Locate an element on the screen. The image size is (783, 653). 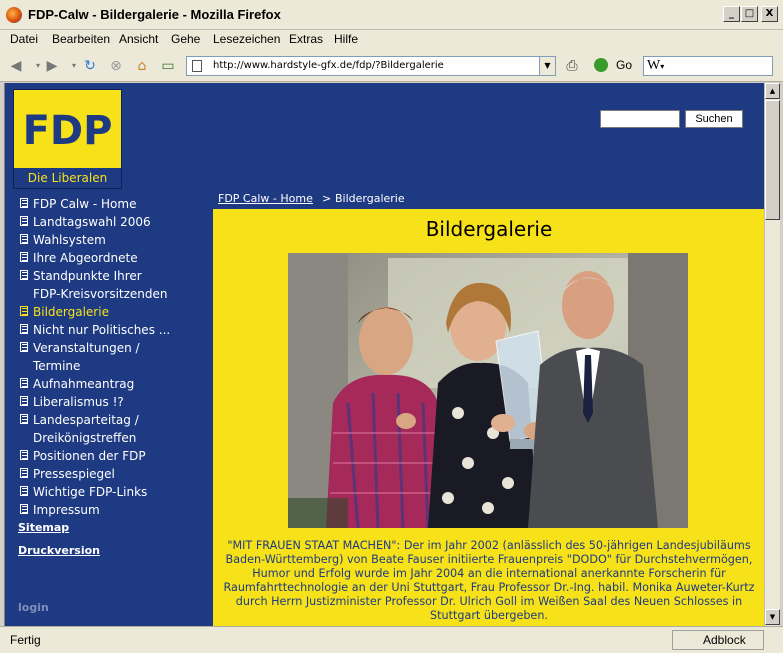
scroll-up-arrow-icon: ▲ is located at coordinates (772, 91).